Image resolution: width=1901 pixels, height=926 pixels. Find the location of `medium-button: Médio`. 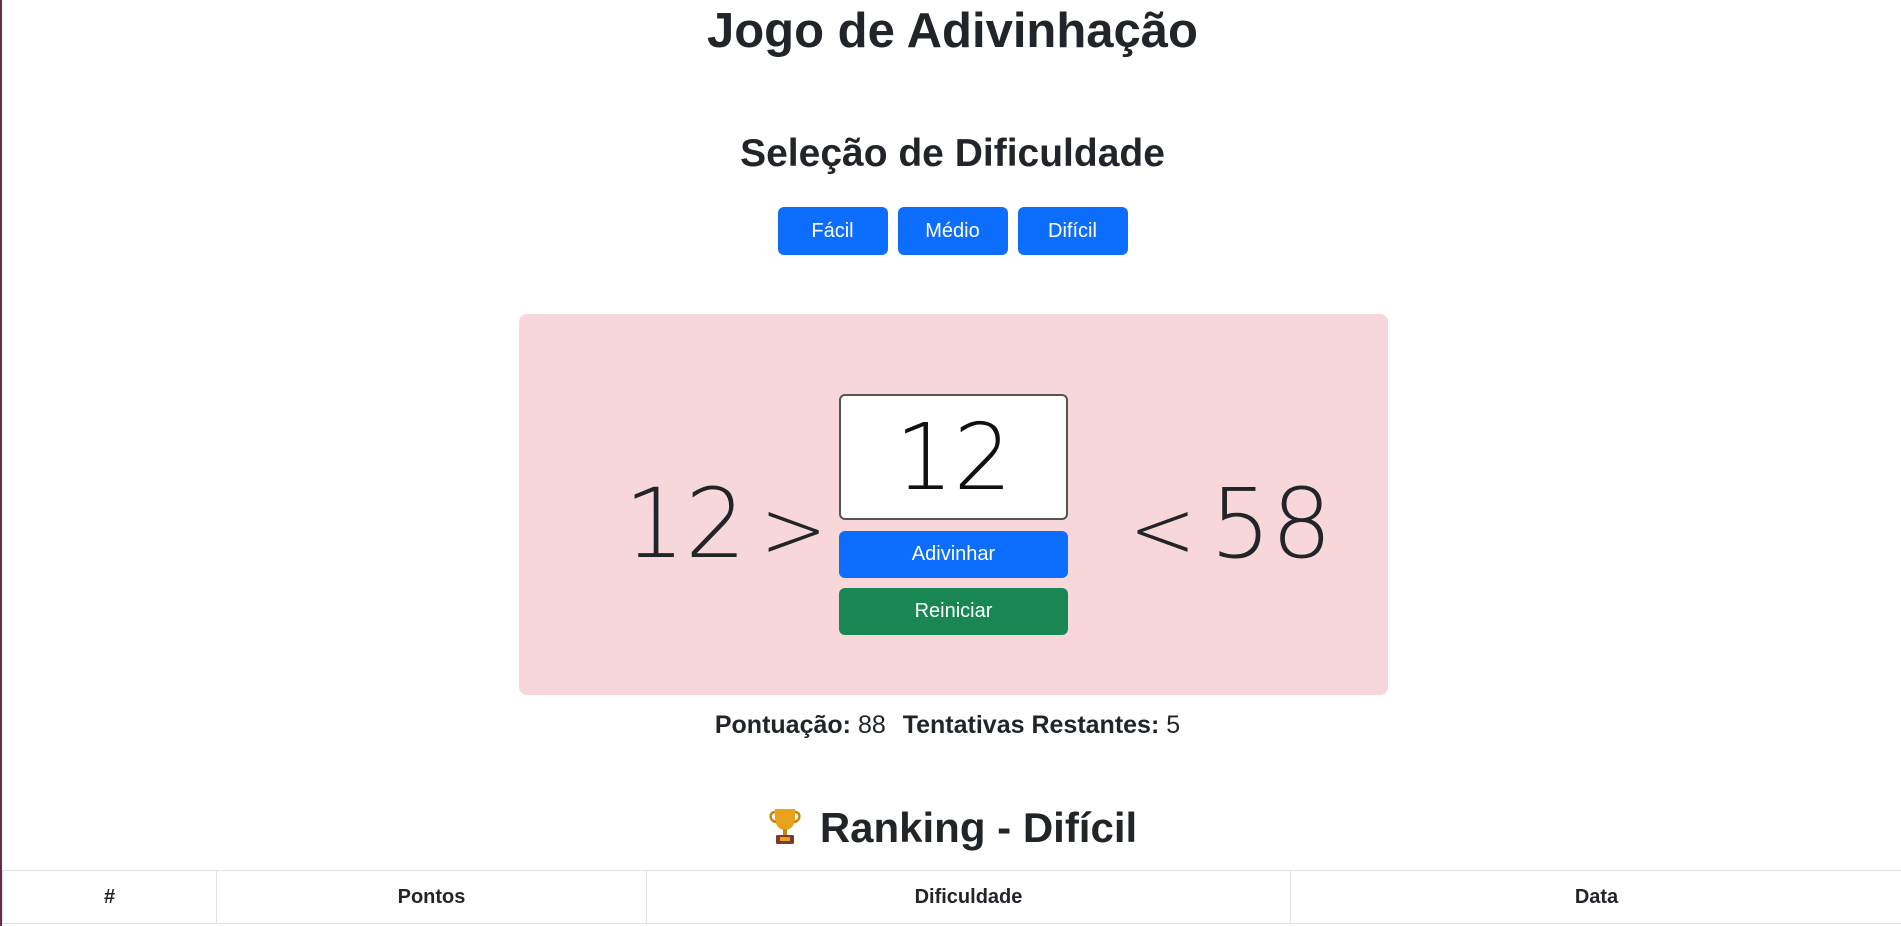

medium-button: Médio is located at coordinates (952, 231).